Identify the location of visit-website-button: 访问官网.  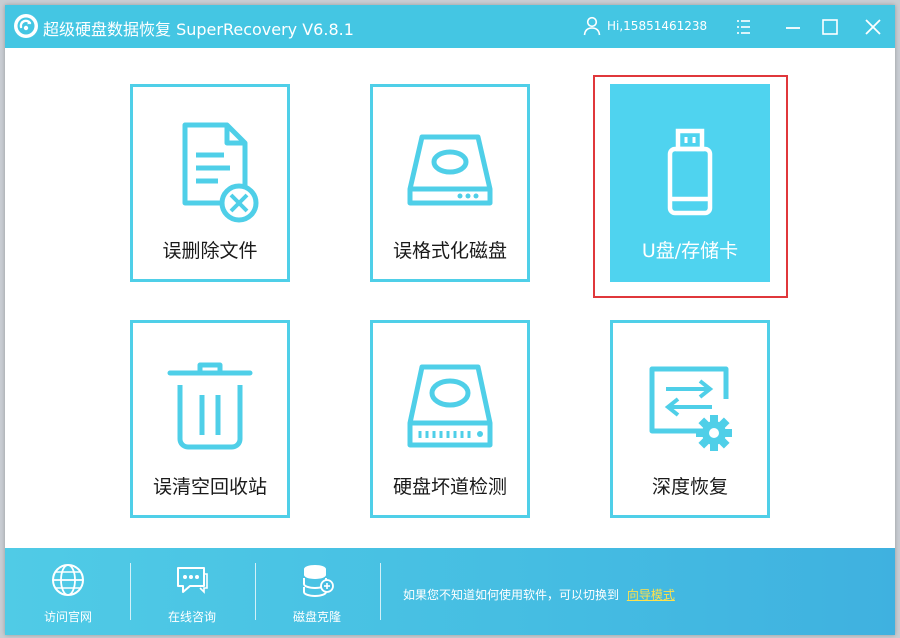
(68, 591).